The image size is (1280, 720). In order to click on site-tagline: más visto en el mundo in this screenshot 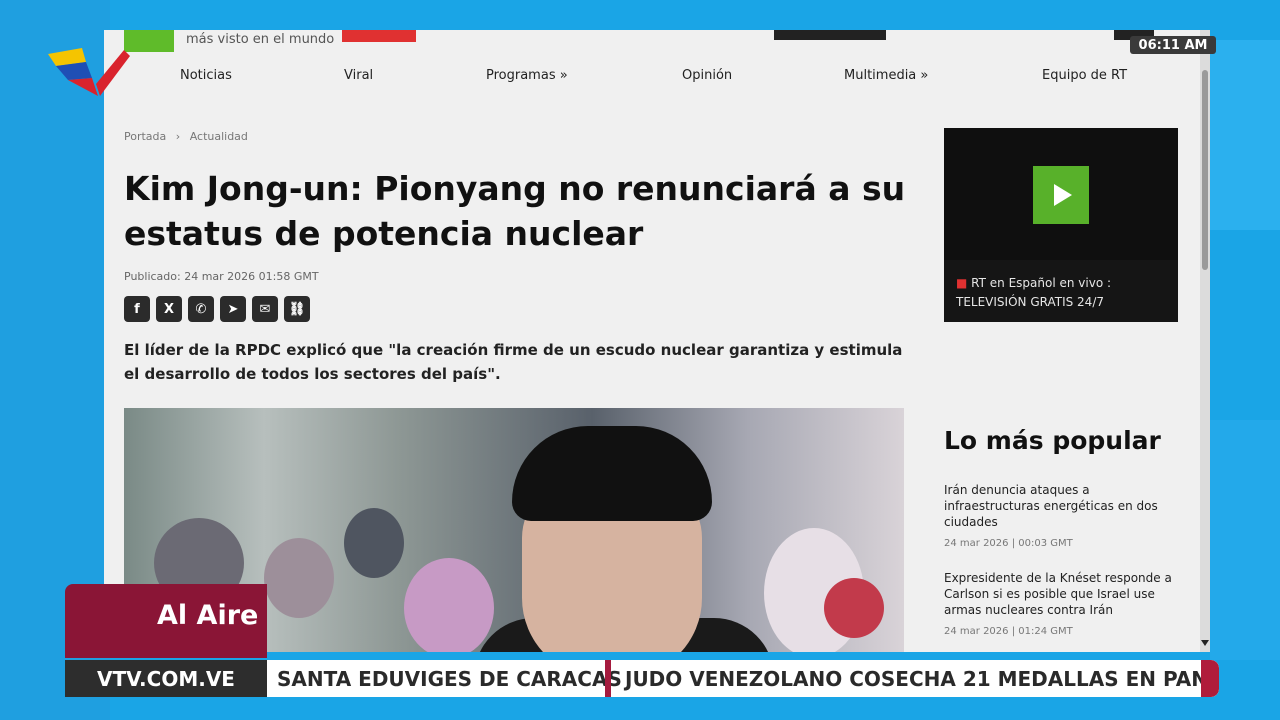, I will do `click(260, 39)`.